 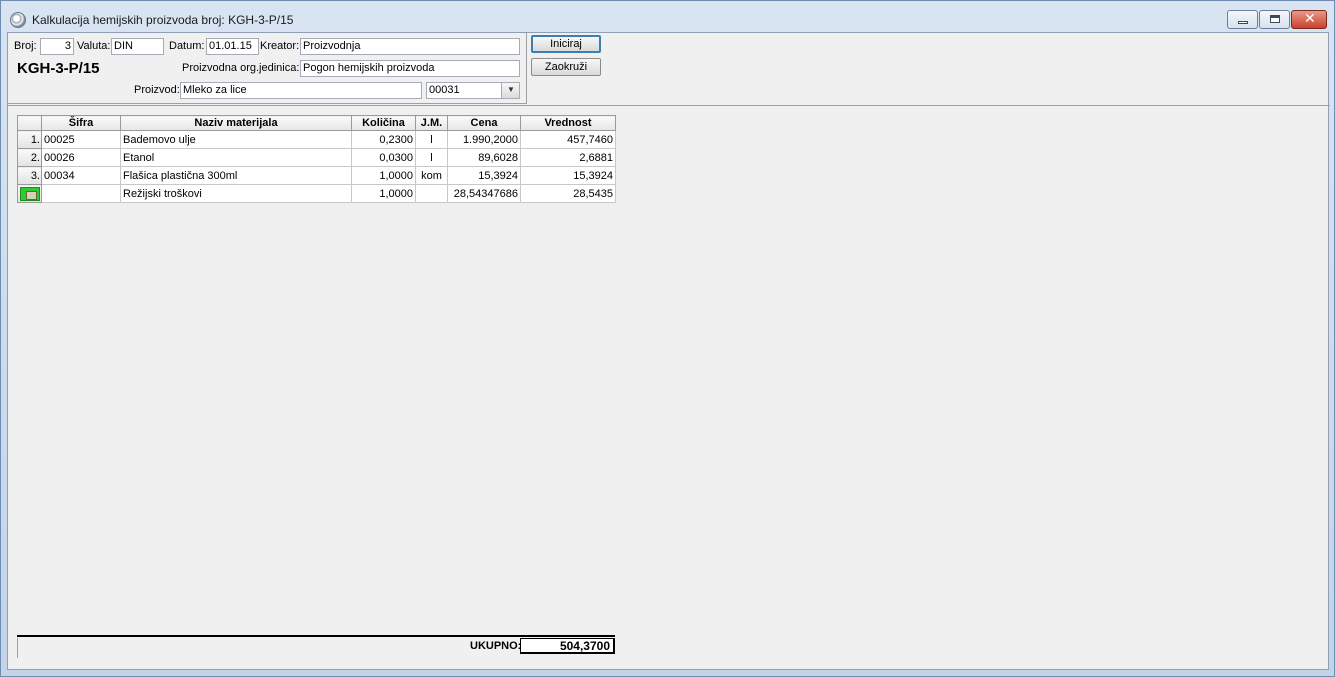 I want to click on cell-vrednost: 28,5435, so click(x=568, y=193).